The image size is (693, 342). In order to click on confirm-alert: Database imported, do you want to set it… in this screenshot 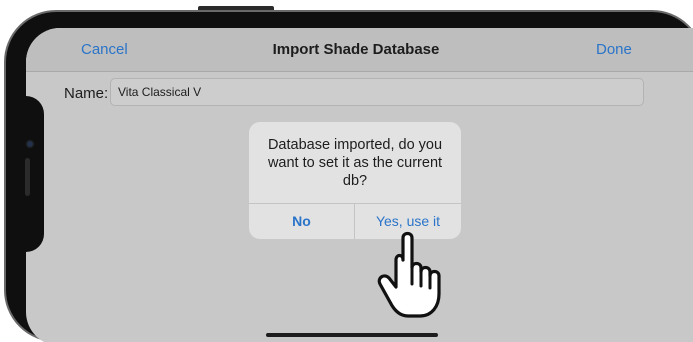, I will do `click(355, 180)`.